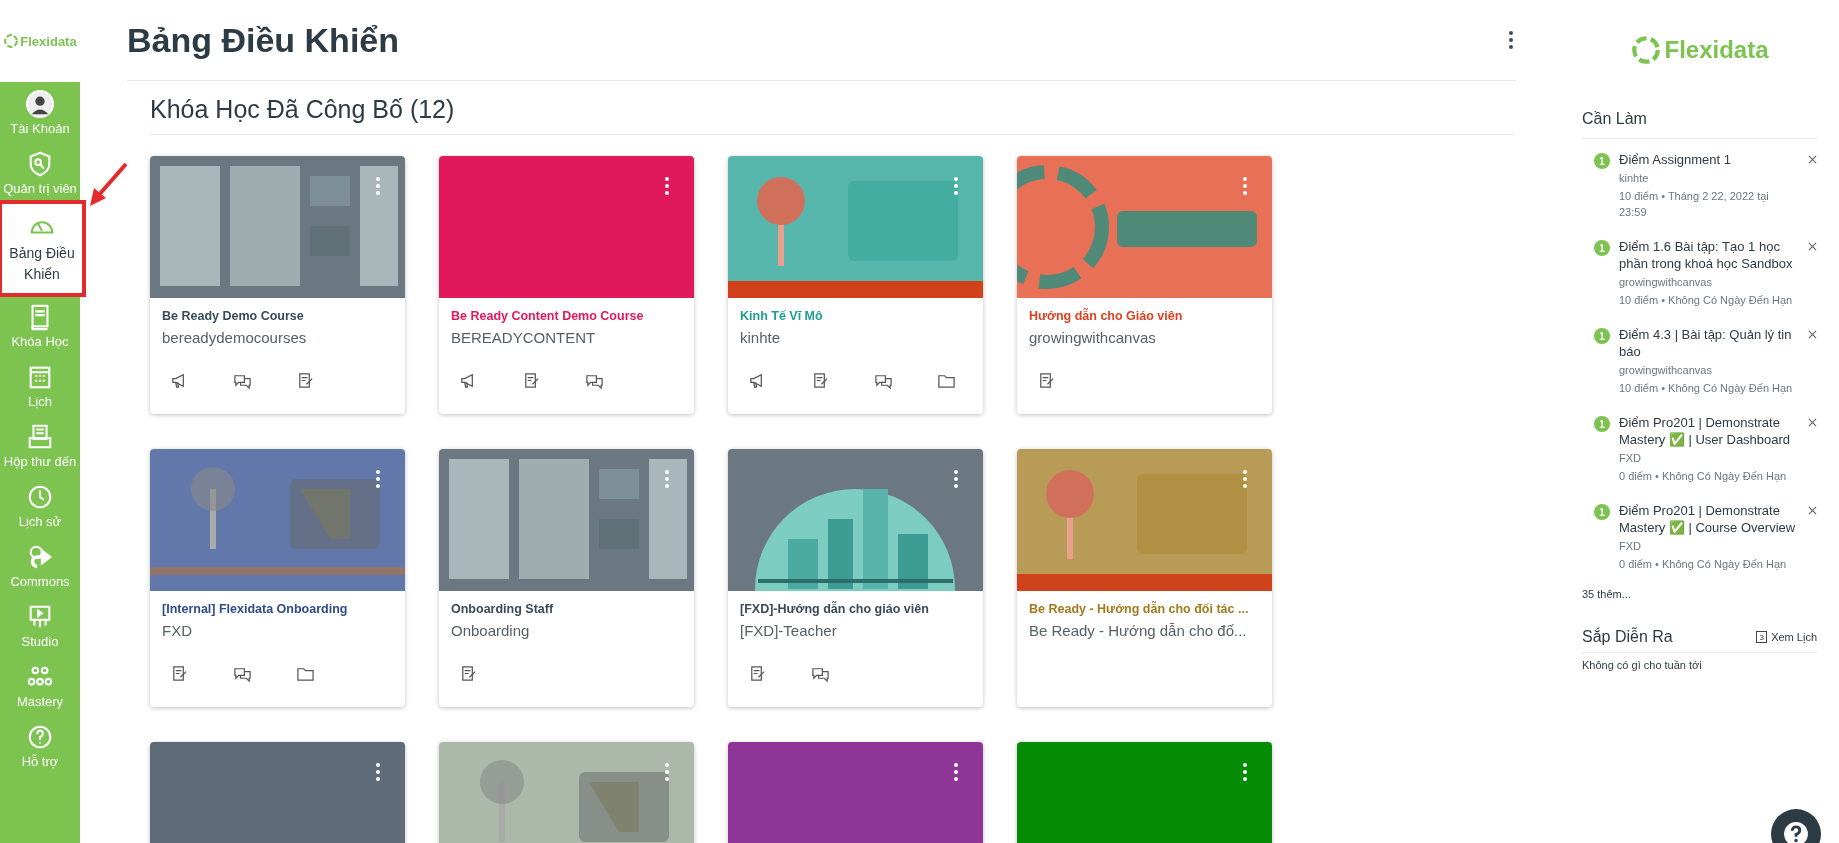  Describe the element at coordinates (40, 104) in the screenshot. I see `avatar-icon` at that location.